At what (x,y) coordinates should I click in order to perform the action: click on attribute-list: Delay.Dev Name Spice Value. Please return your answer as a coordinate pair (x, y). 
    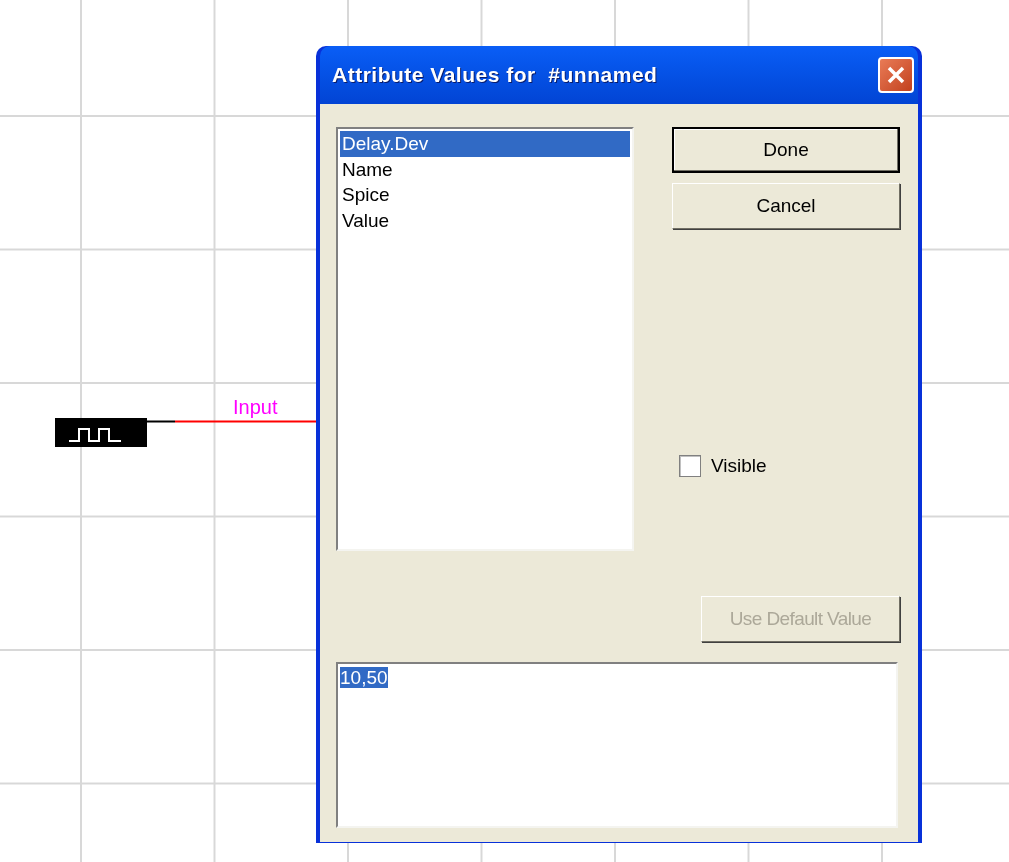
    Looking at the image, I should click on (485, 339).